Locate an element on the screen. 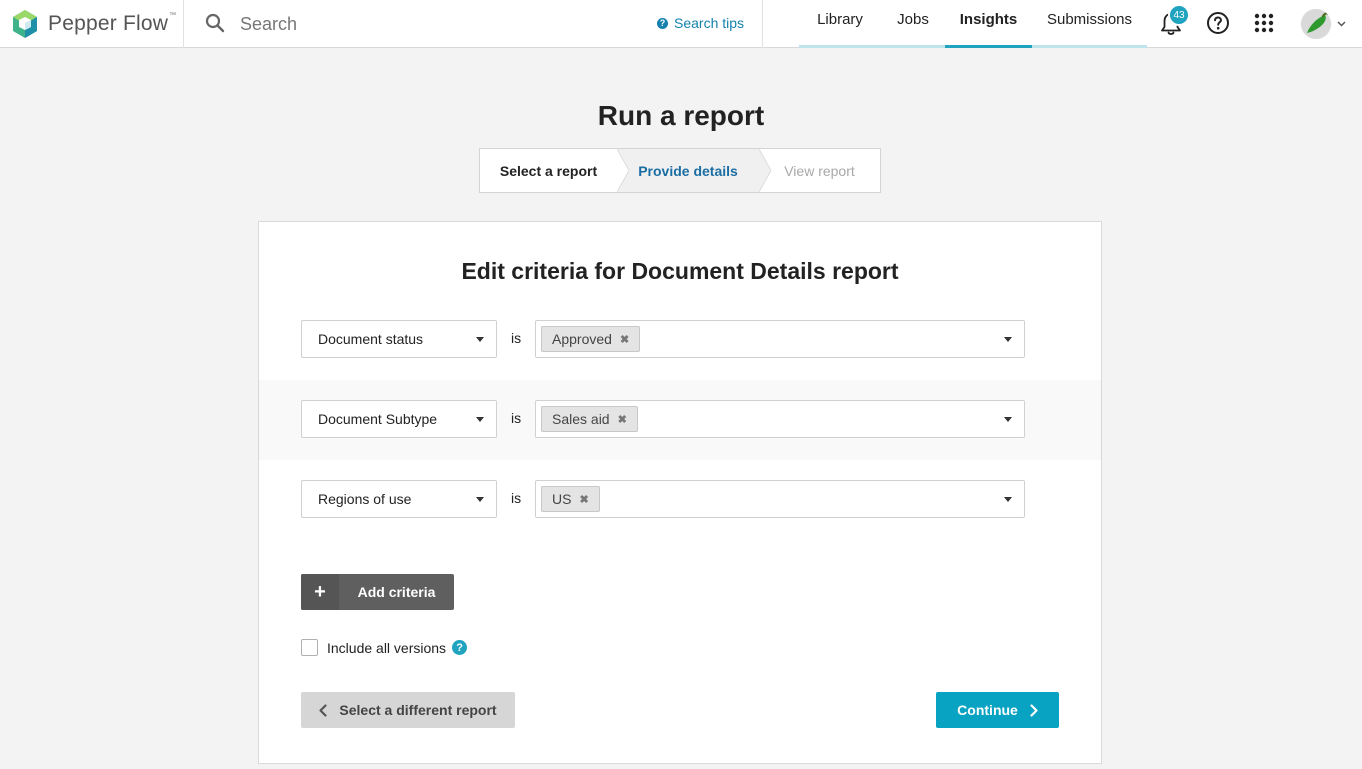  search-tips-label: Search tips is located at coordinates (709, 23).